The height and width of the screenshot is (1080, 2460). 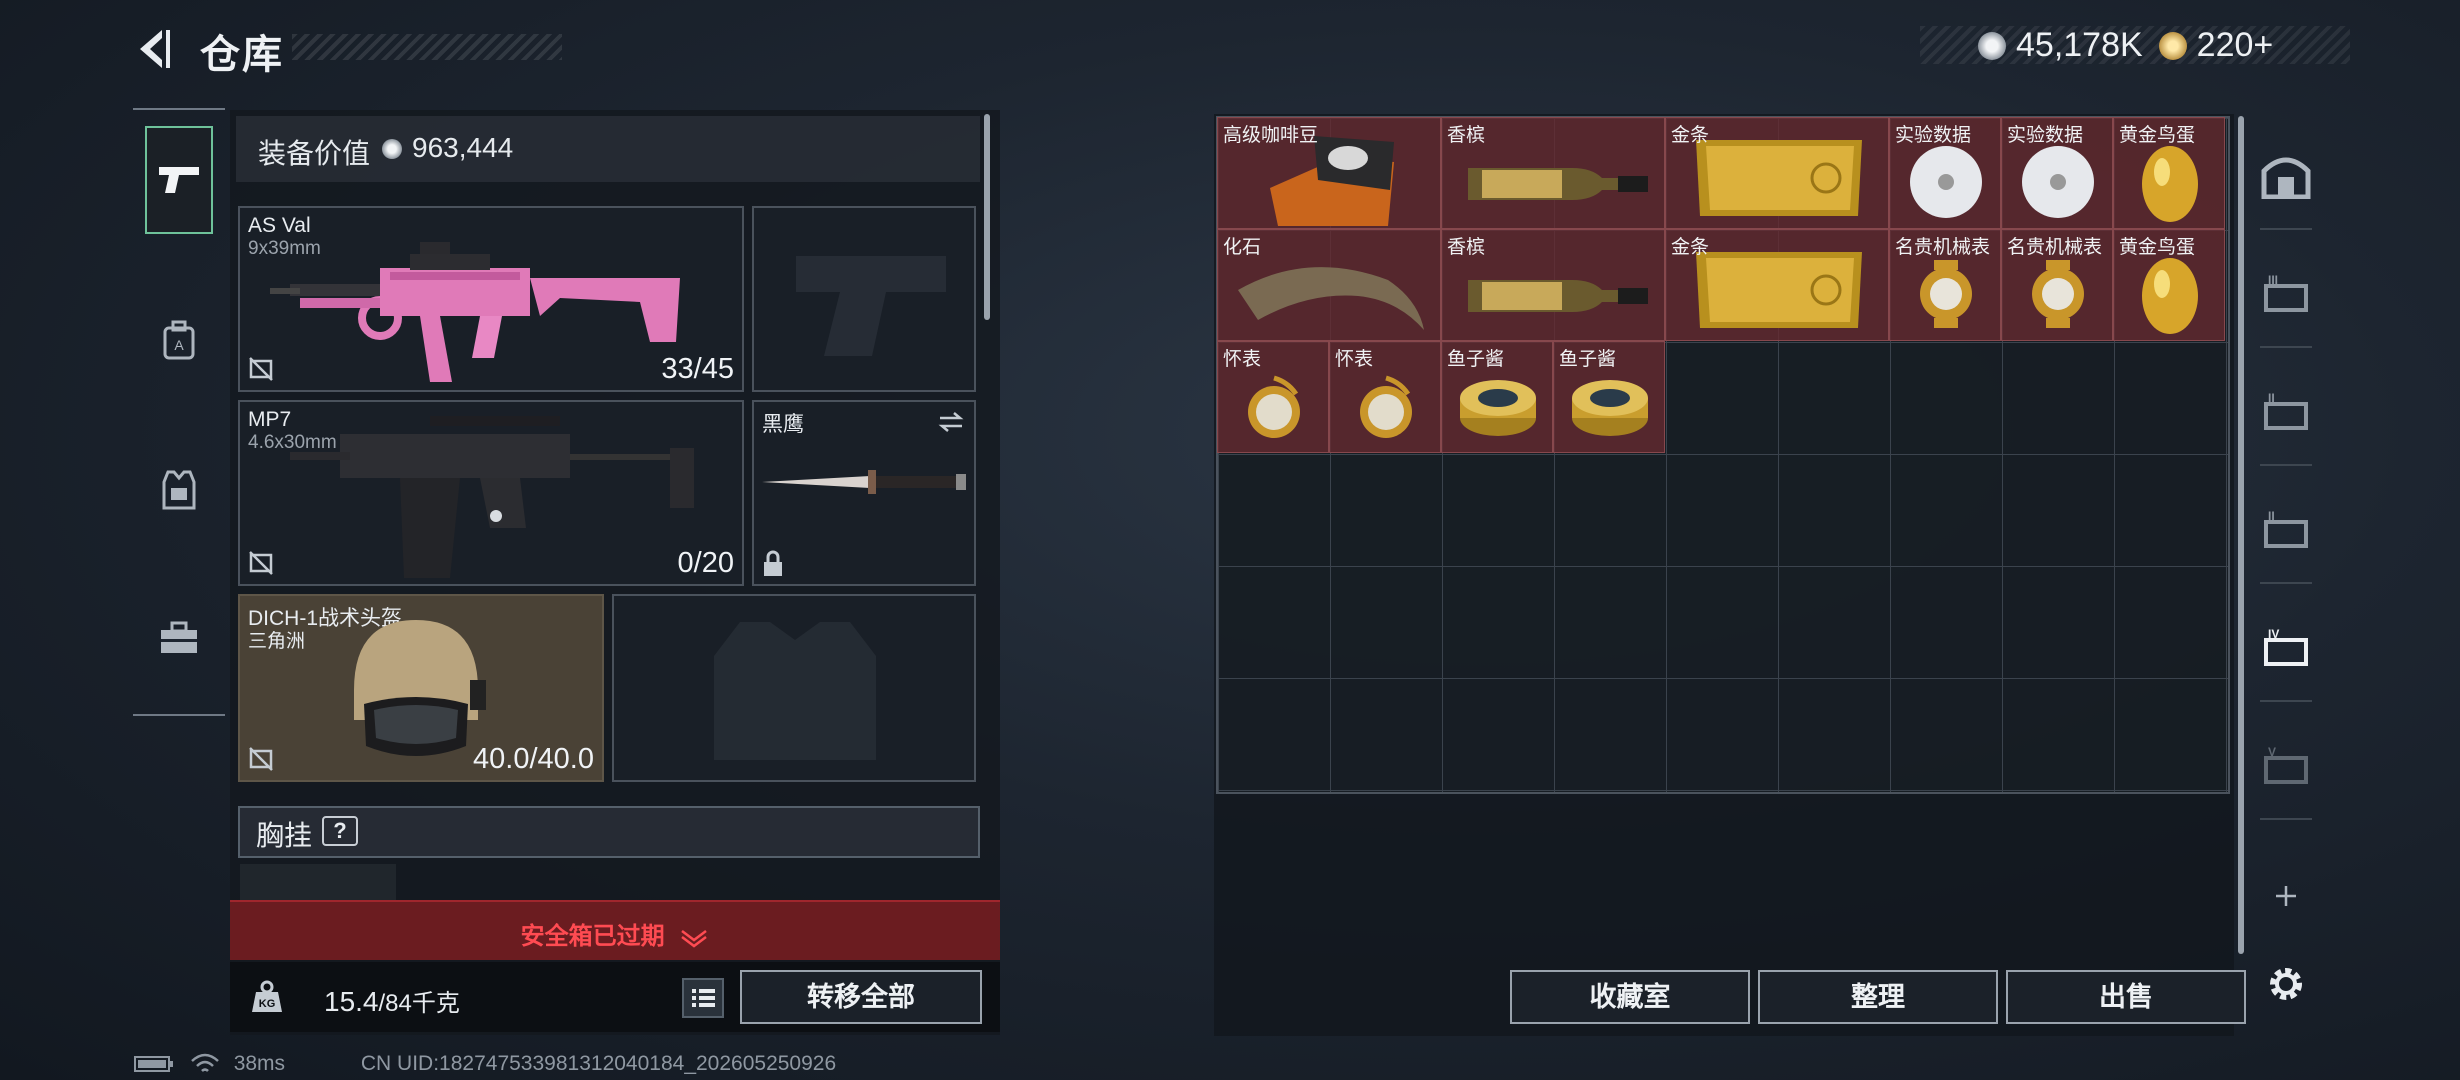 I want to click on melee-slot: 黑鹰, so click(x=864, y=493).